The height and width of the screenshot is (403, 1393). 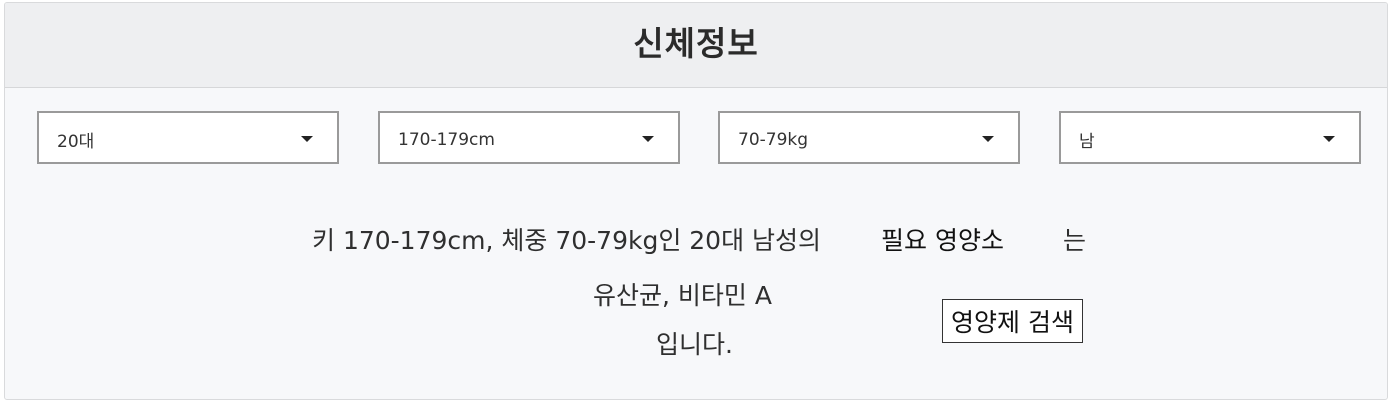 I want to click on required-nutrients-label: 필요 영양소, so click(x=942, y=240).